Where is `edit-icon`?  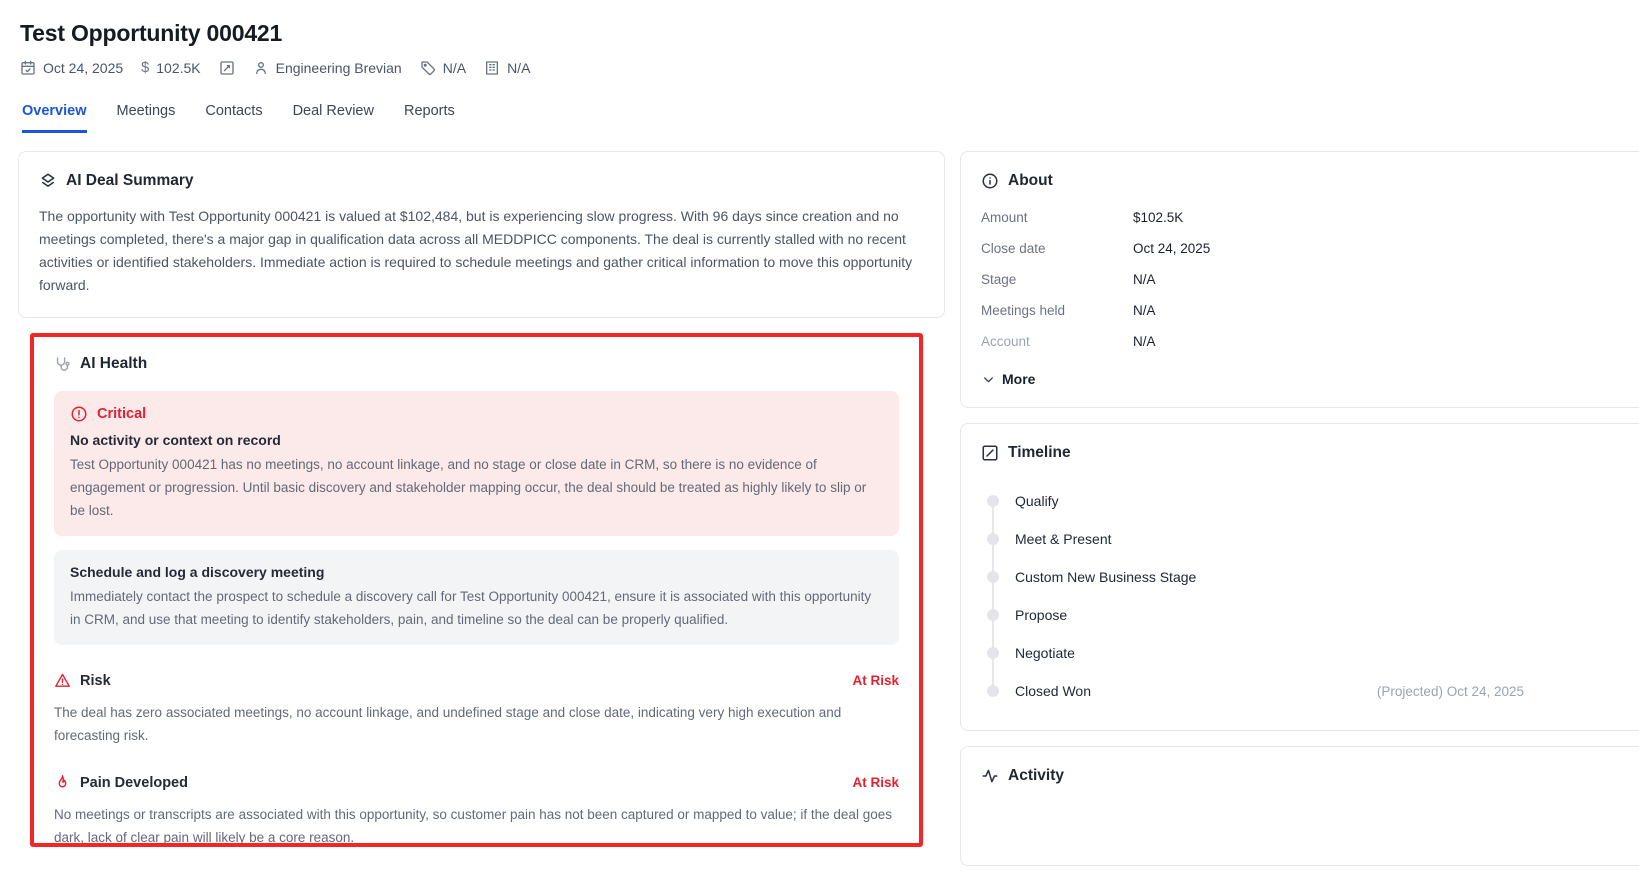 edit-icon is located at coordinates (227, 68).